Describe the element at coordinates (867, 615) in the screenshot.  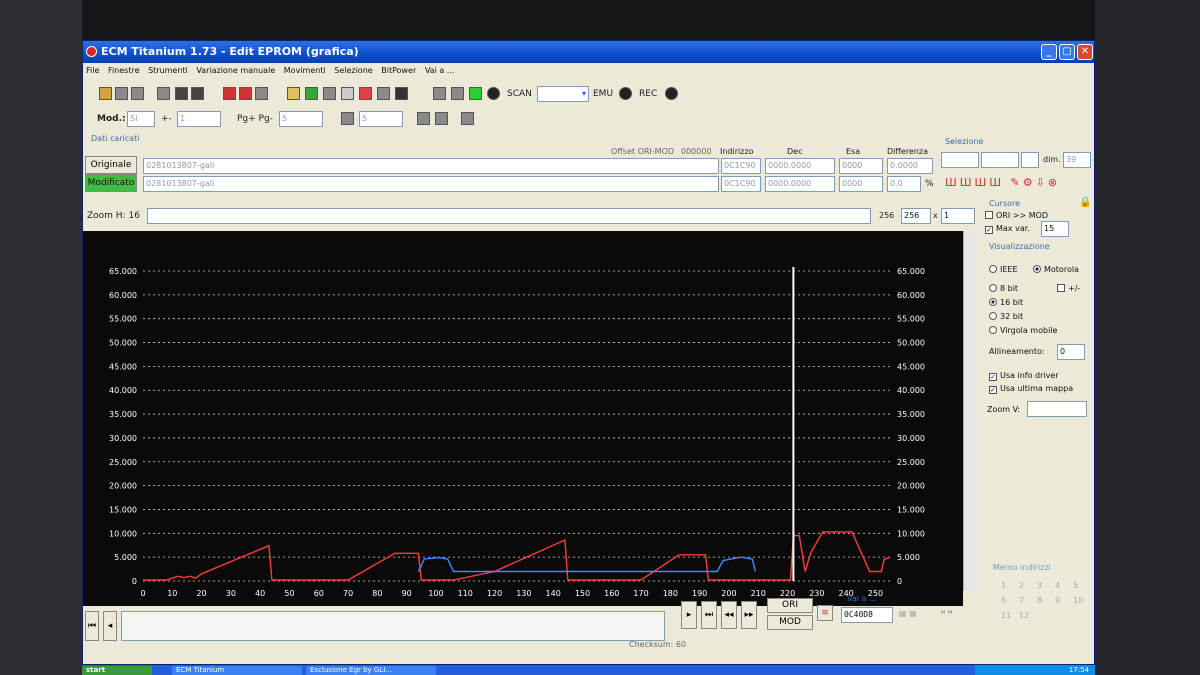
I see `vai-a-field: 0C40D8` at that location.